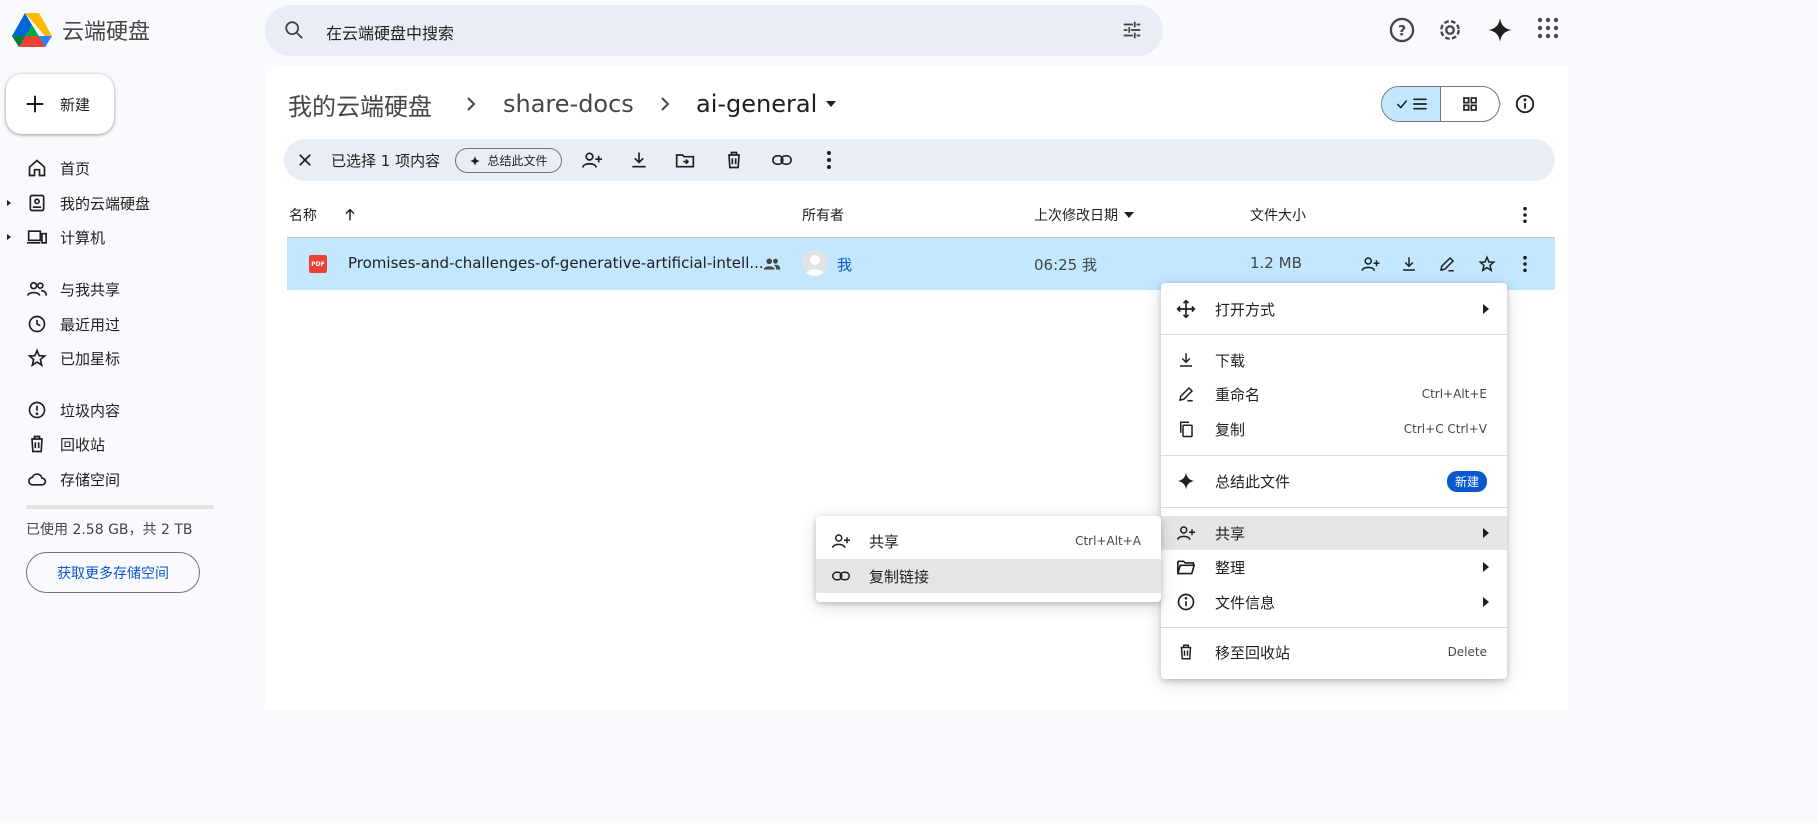 This screenshot has height=823, width=1817. I want to click on shared-people-icon, so click(772, 264).